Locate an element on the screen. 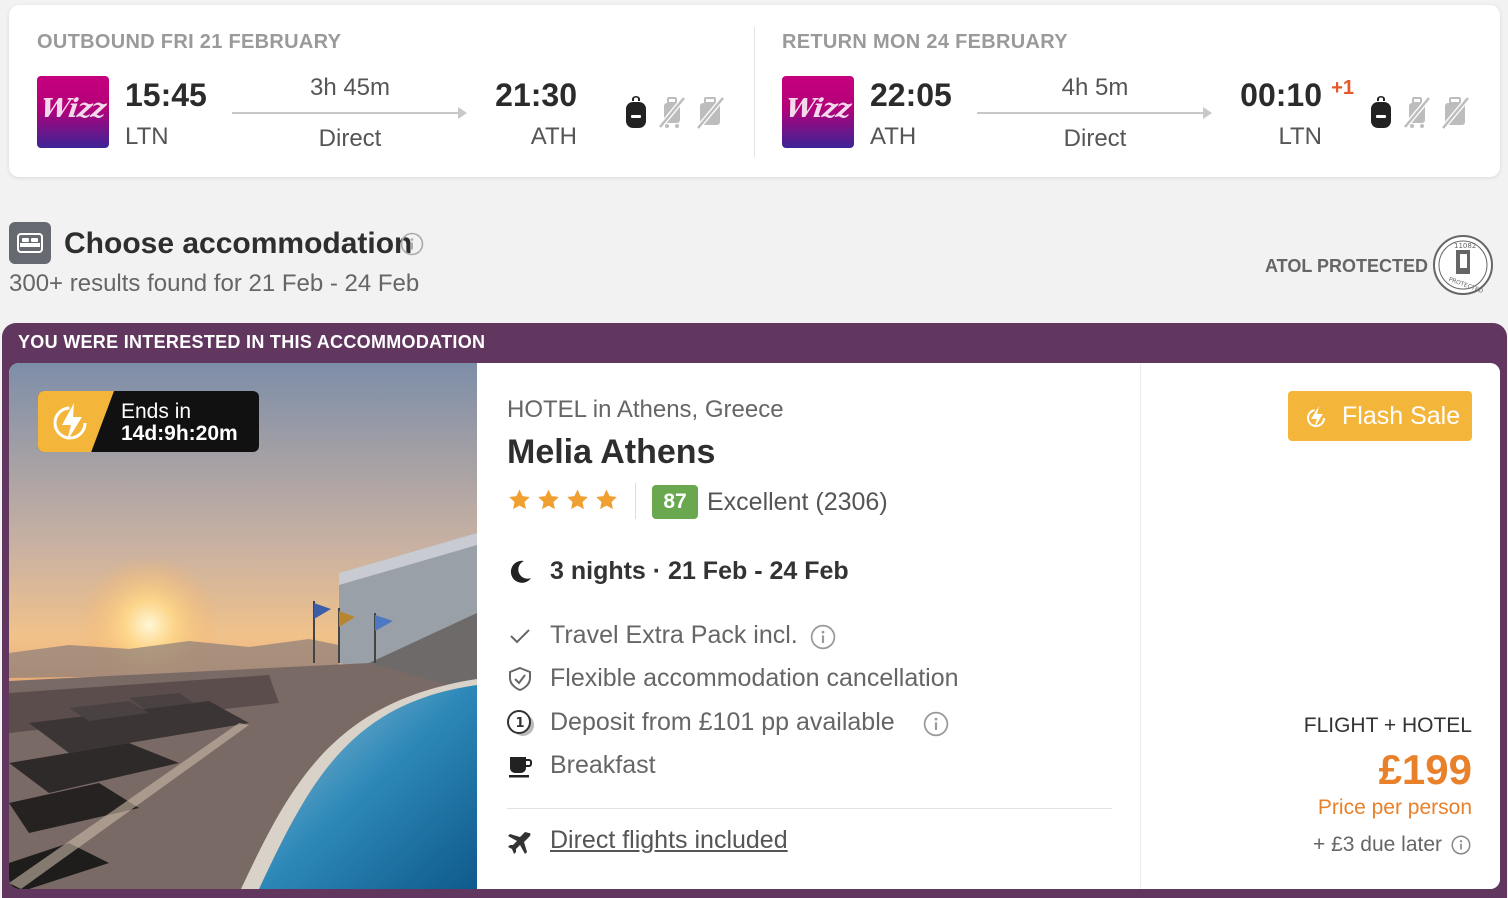 The image size is (1508, 898). timer-label: Ends in is located at coordinates (156, 411).